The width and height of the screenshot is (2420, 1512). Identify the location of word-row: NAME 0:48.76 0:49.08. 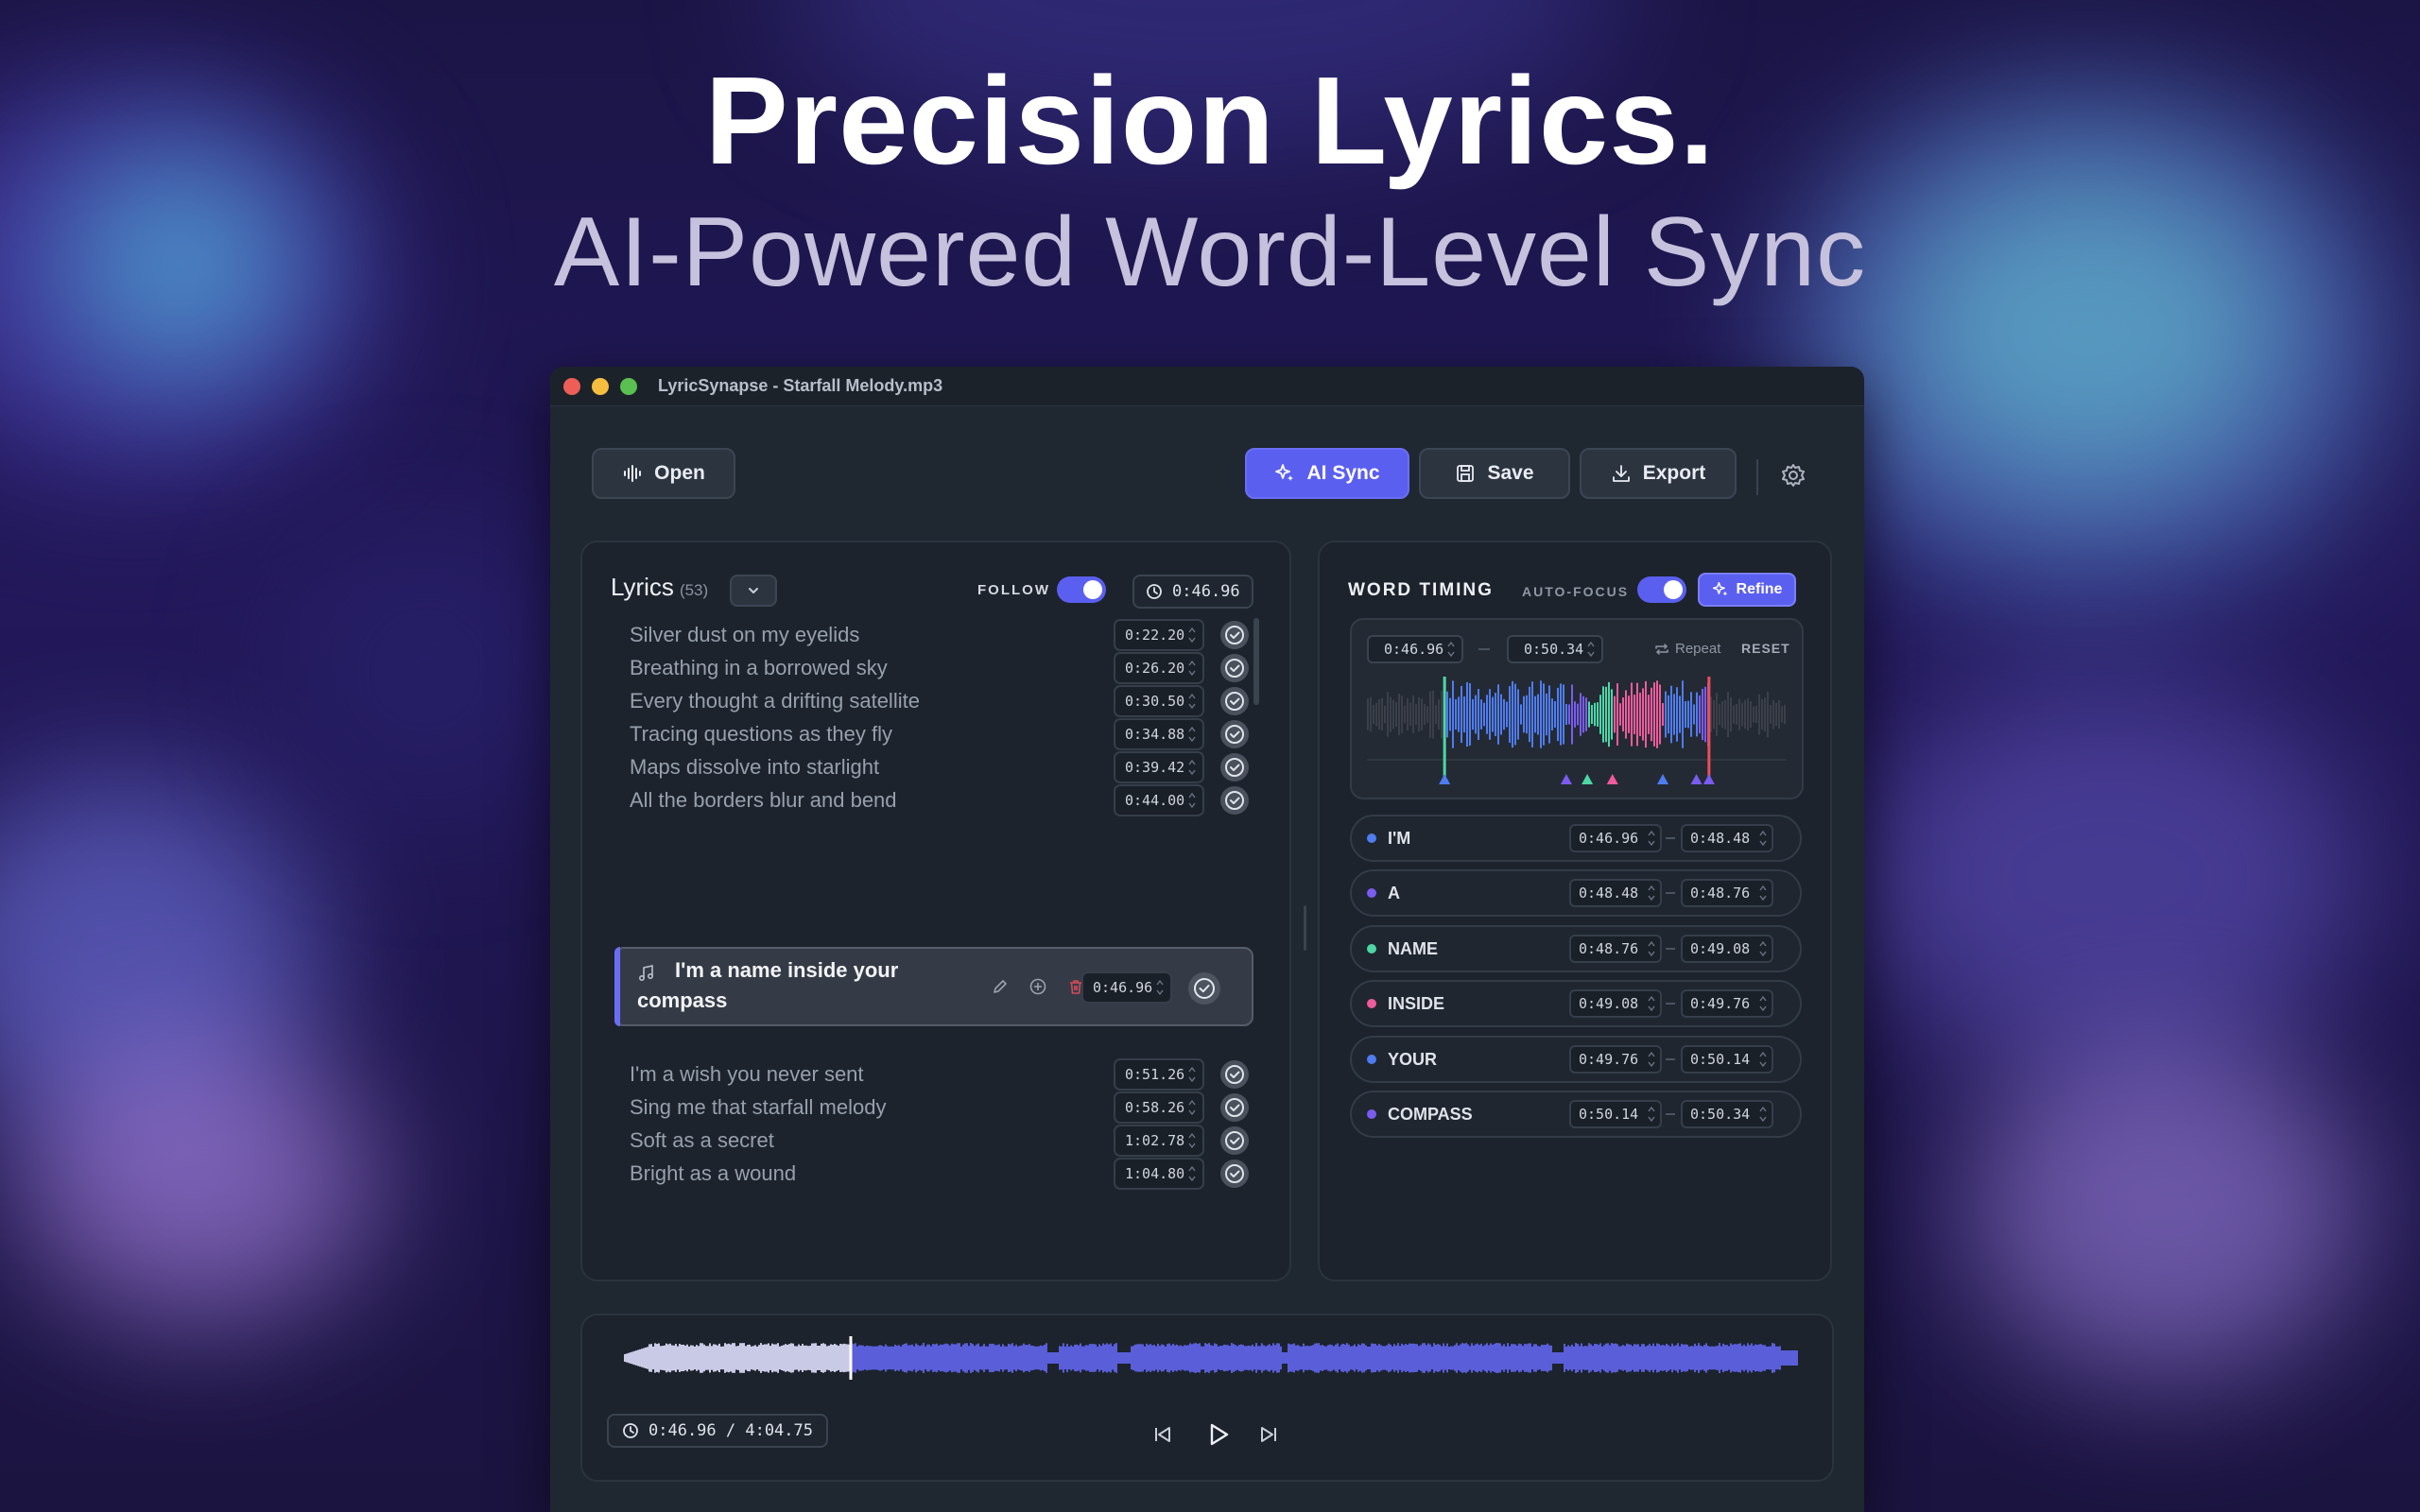
(1576, 948).